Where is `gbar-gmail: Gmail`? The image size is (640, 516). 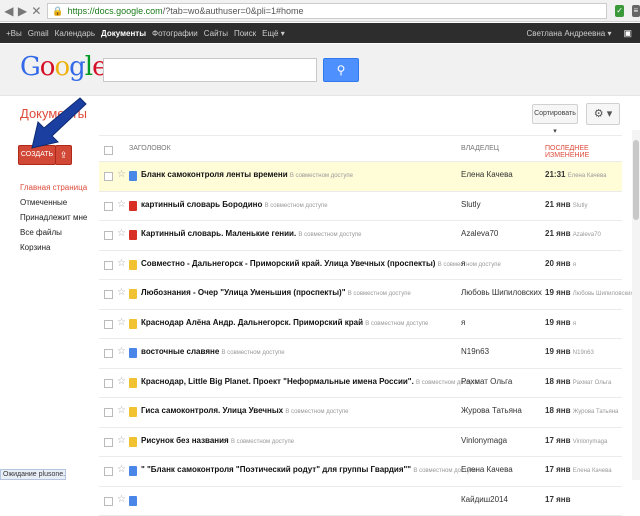 gbar-gmail: Gmail is located at coordinates (38, 33).